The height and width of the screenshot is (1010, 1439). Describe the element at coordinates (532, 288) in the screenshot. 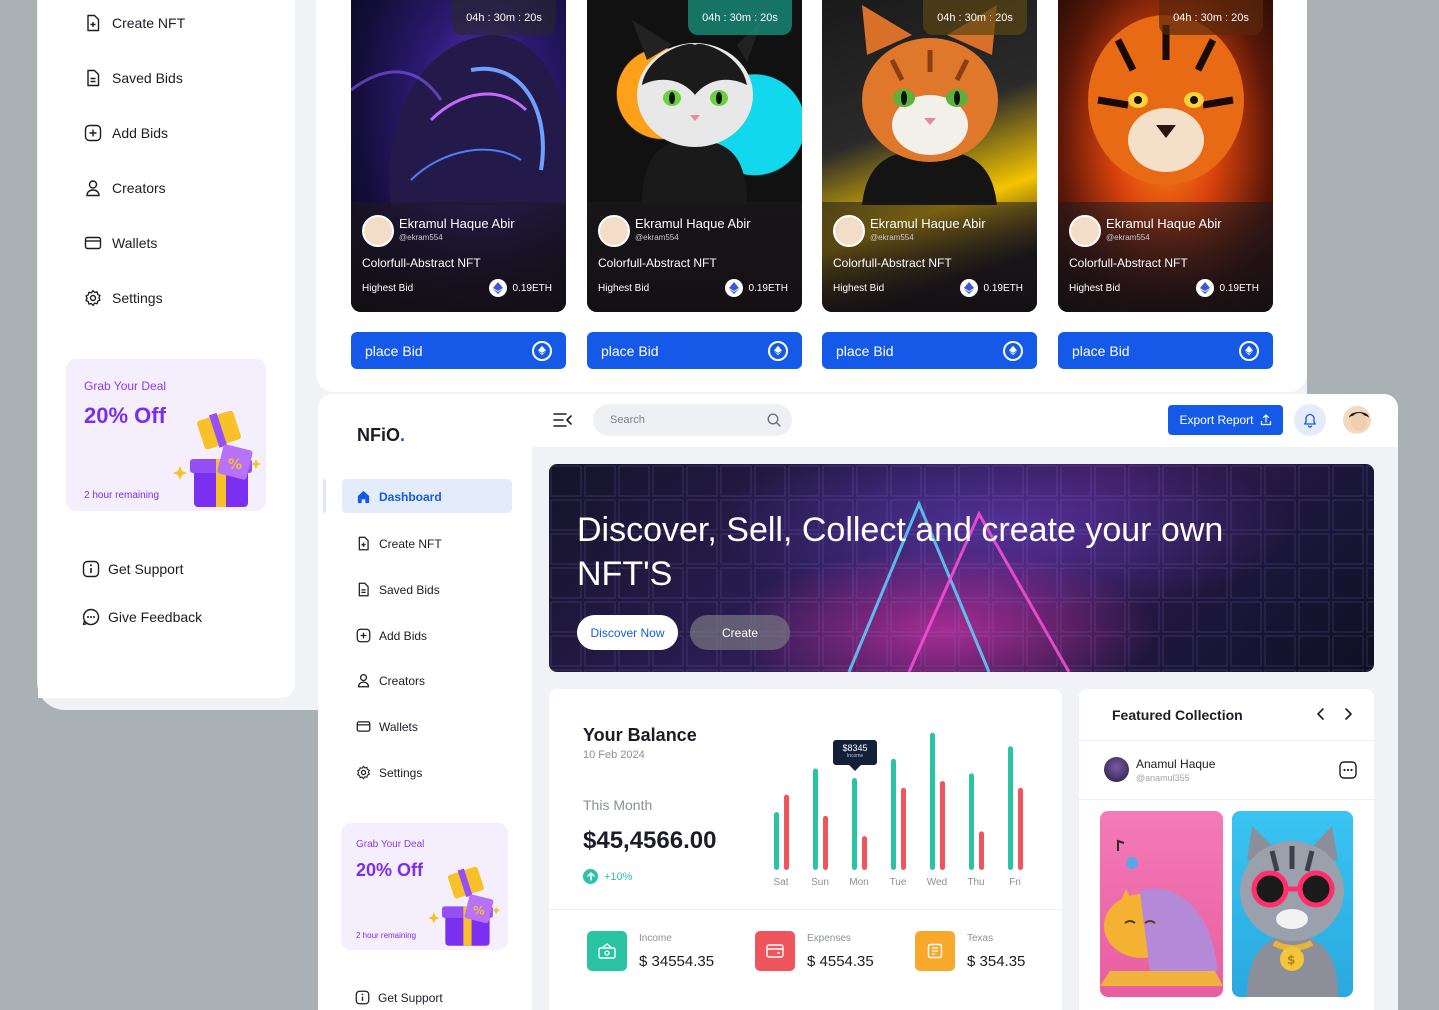

I see `price-value: 0.19ETH` at that location.